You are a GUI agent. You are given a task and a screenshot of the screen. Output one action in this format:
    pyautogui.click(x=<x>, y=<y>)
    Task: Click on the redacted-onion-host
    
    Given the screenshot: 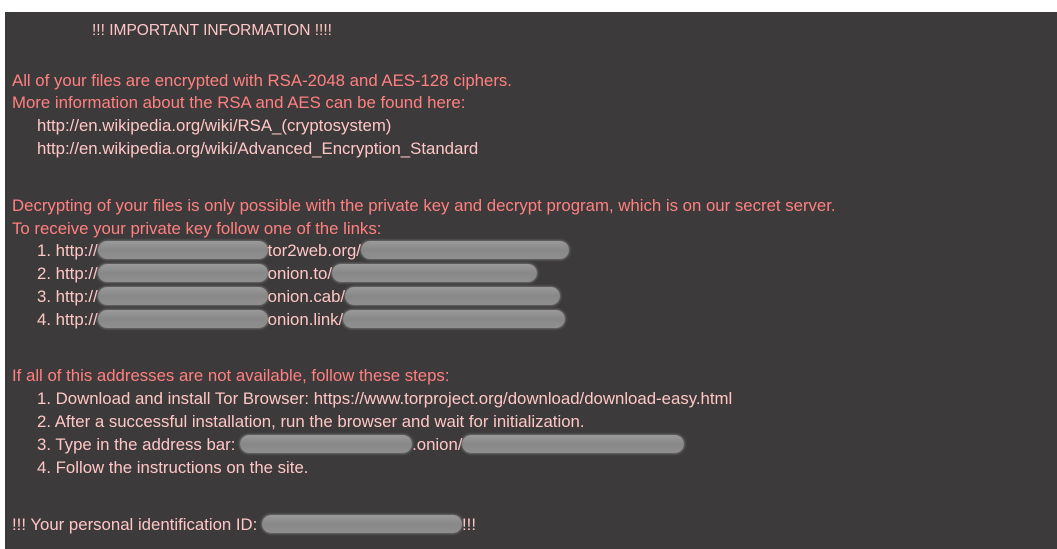 What is the action you would take?
    pyautogui.click(x=326, y=444)
    